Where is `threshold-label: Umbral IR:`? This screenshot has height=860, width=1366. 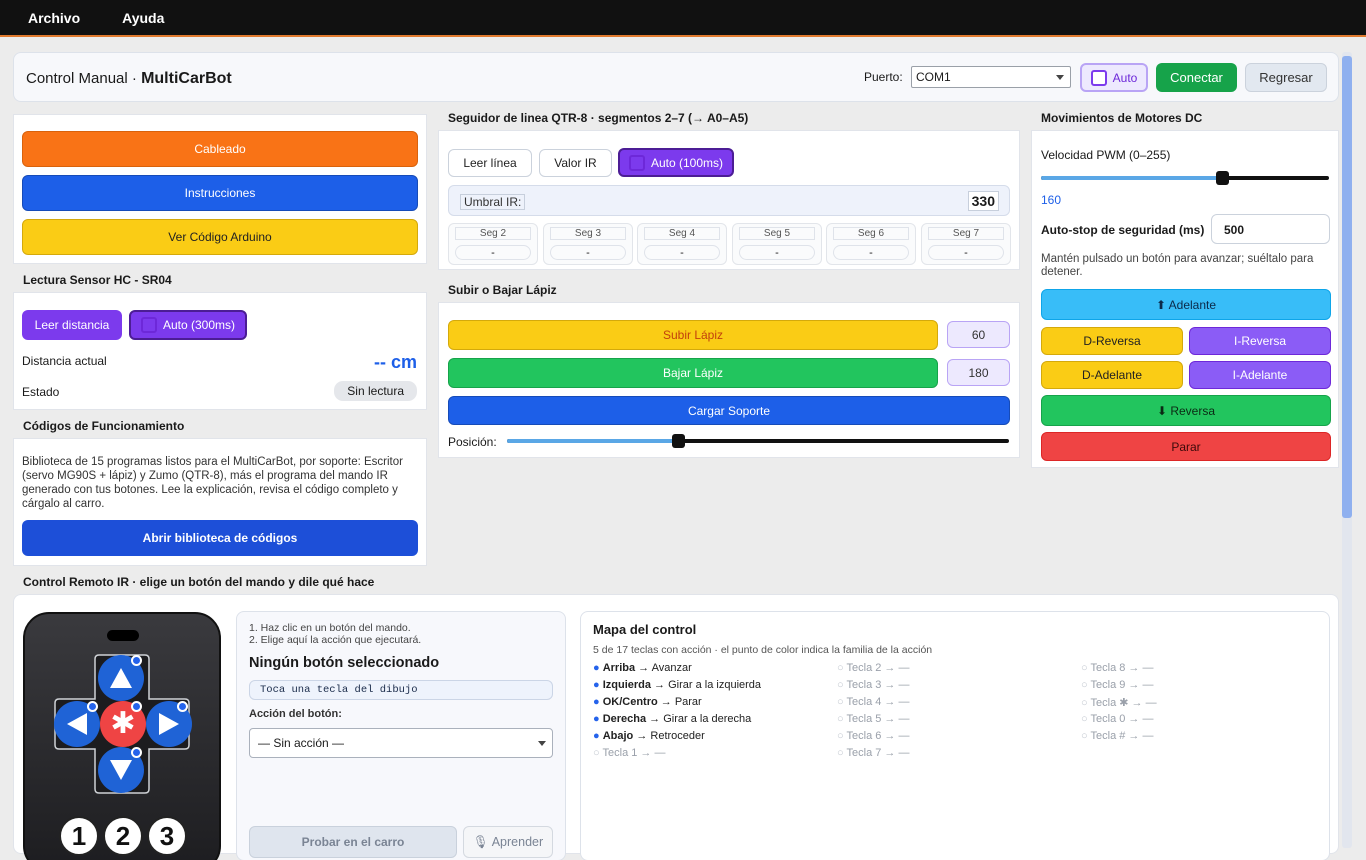 threshold-label: Umbral IR: is located at coordinates (493, 202).